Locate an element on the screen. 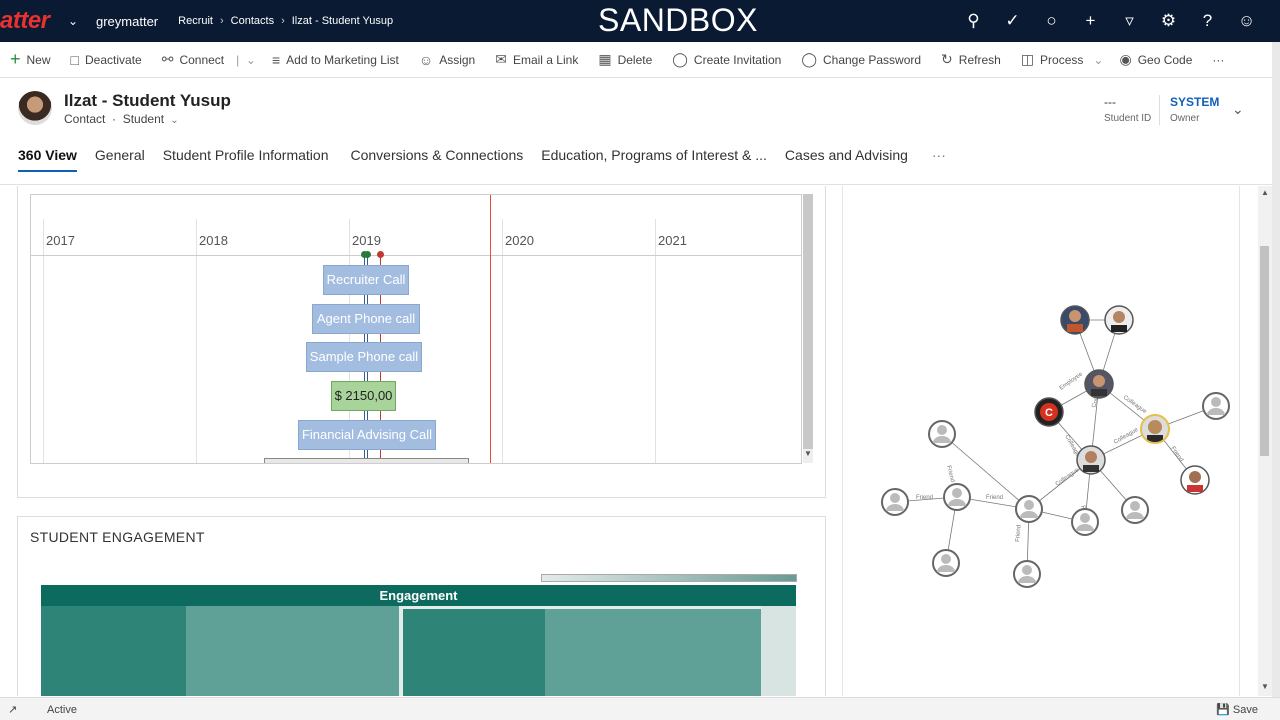 The image size is (1280, 720). record-subtitle: Contact · Student ⌄ is located at coordinates (121, 119).